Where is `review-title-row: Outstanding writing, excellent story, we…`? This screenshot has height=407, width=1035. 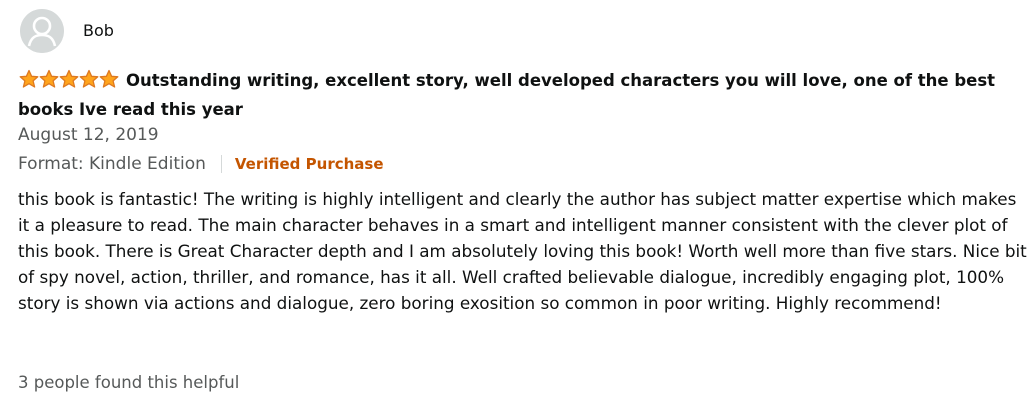 review-title-row: Outstanding writing, excellent story, we… is located at coordinates (518, 95).